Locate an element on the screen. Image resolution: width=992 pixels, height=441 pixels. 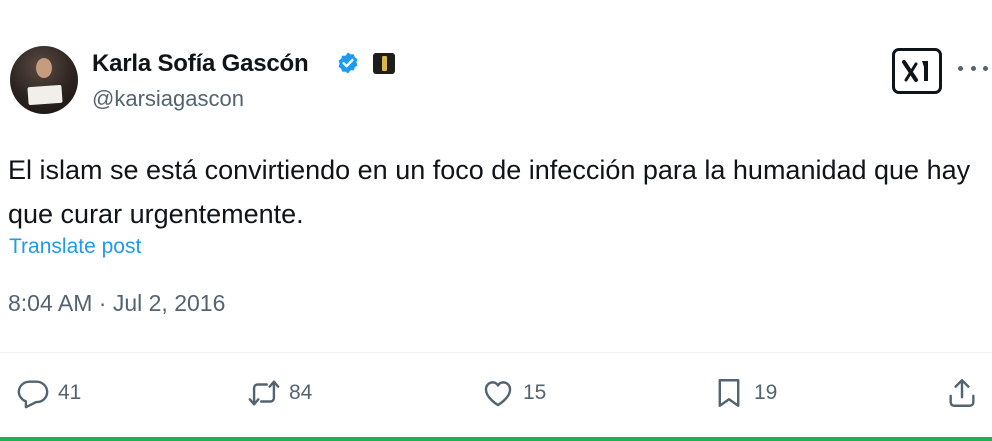
reply-count: 41 is located at coordinates (70, 392).